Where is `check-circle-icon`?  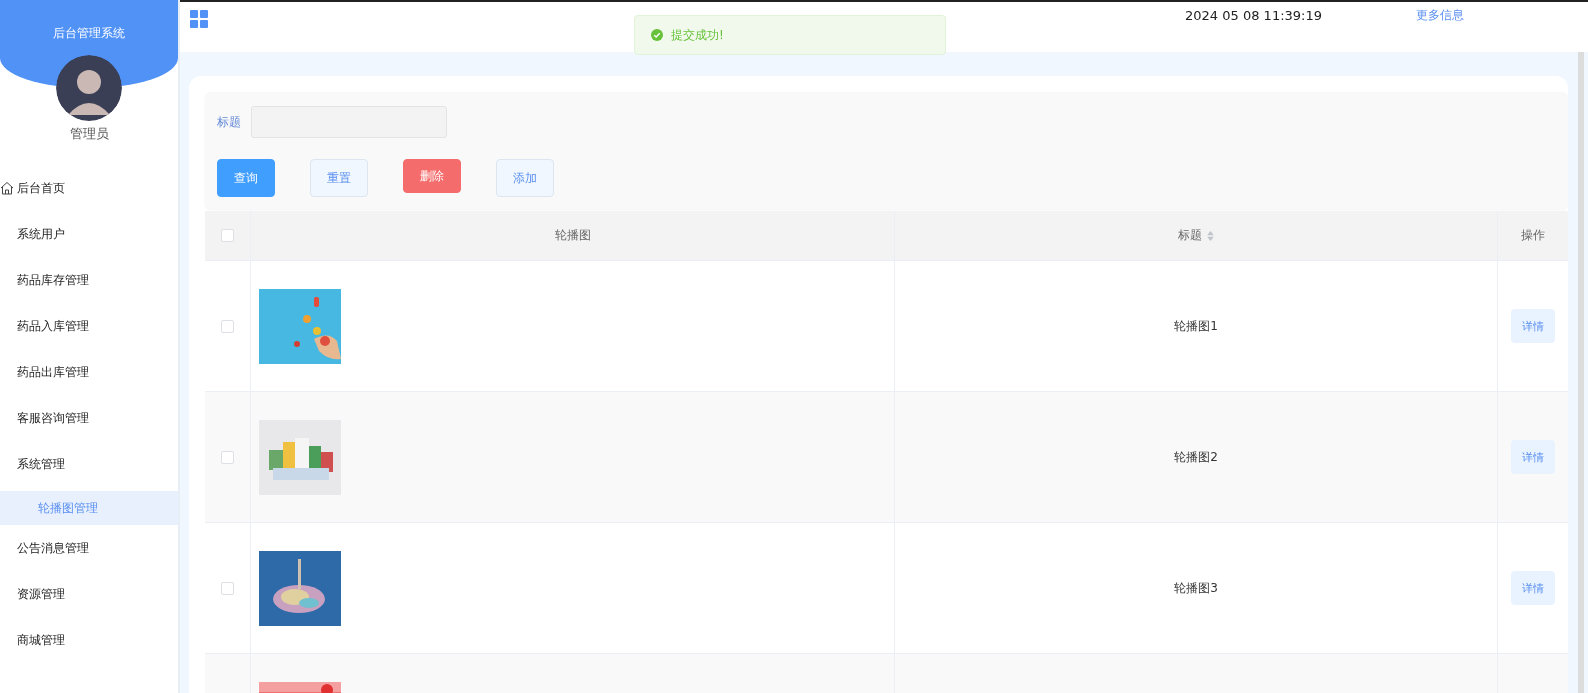 check-circle-icon is located at coordinates (657, 35).